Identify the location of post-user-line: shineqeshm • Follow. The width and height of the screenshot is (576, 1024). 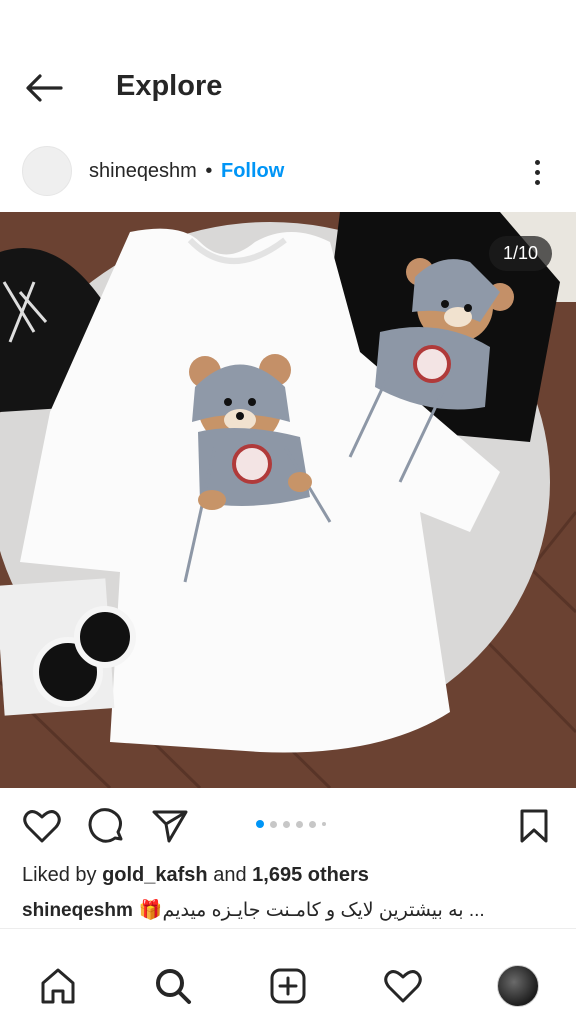
(186, 171).